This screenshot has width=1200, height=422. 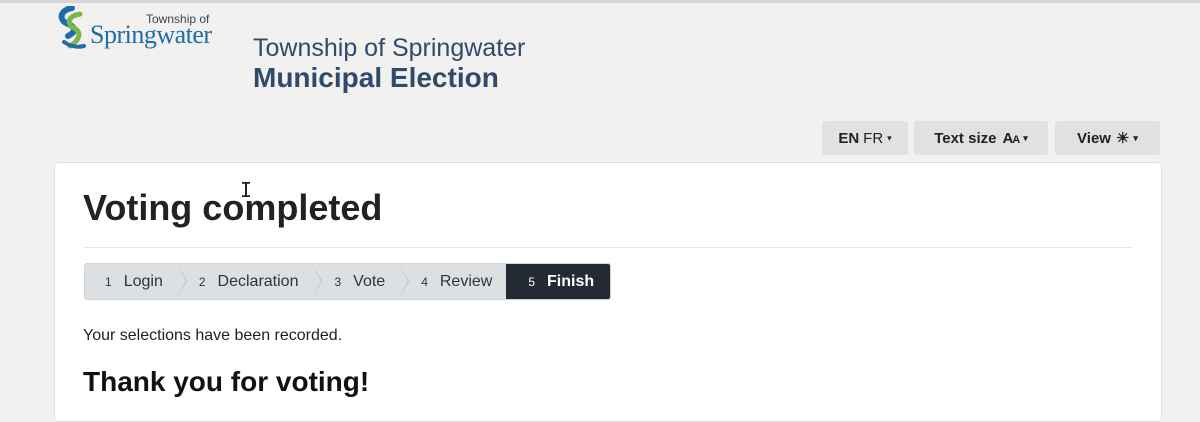 What do you see at coordinates (258, 281) in the screenshot?
I see `step-label: Declaration` at bounding box center [258, 281].